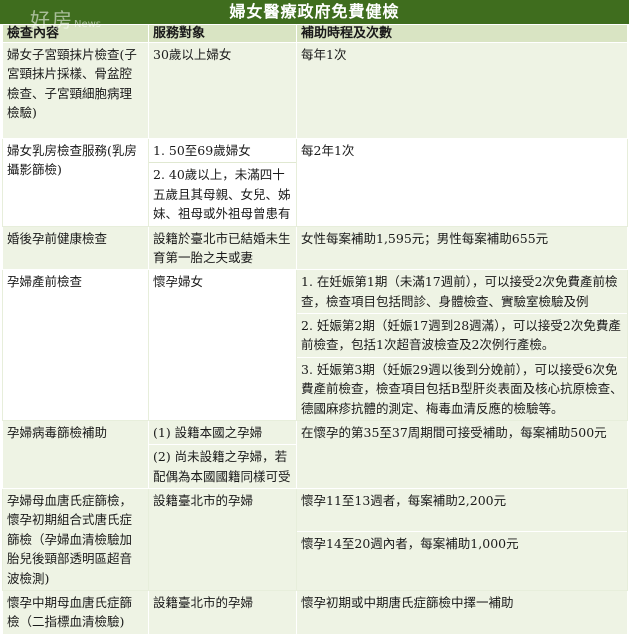 Image resolution: width=629 pixels, height=635 pixels. I want to click on cell-subsidy: 懷孕初期或中期唐氏症篩檢中擇一補助, so click(462, 612).